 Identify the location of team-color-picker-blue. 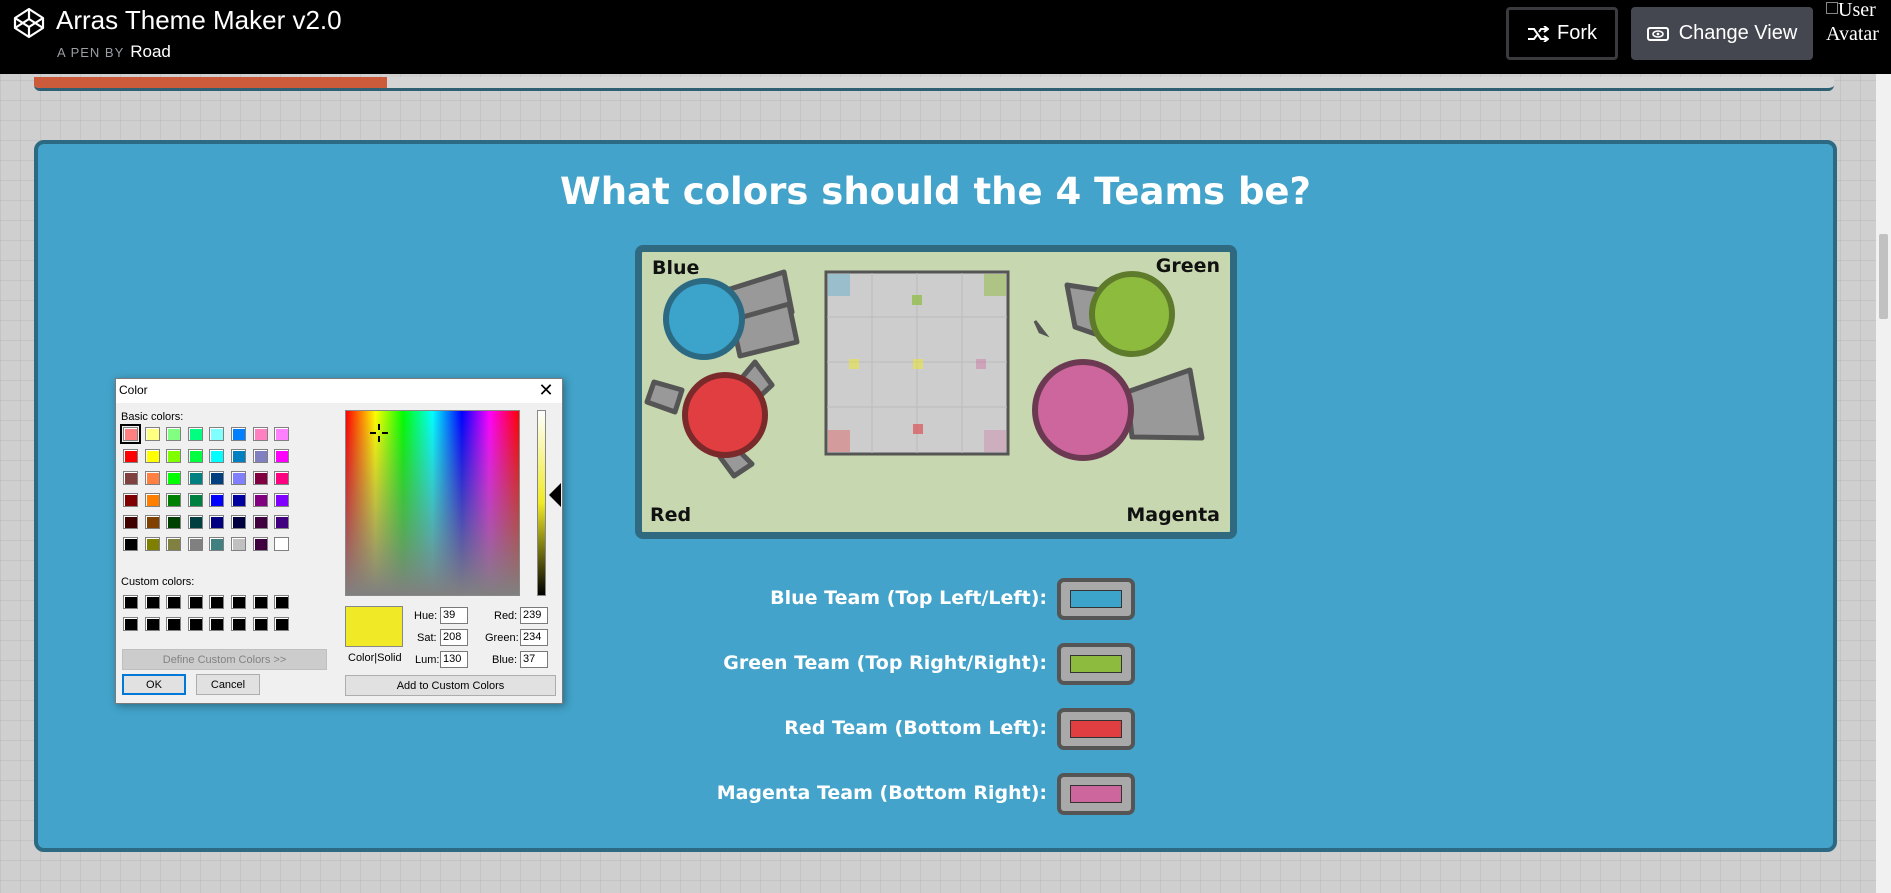
(1096, 599).